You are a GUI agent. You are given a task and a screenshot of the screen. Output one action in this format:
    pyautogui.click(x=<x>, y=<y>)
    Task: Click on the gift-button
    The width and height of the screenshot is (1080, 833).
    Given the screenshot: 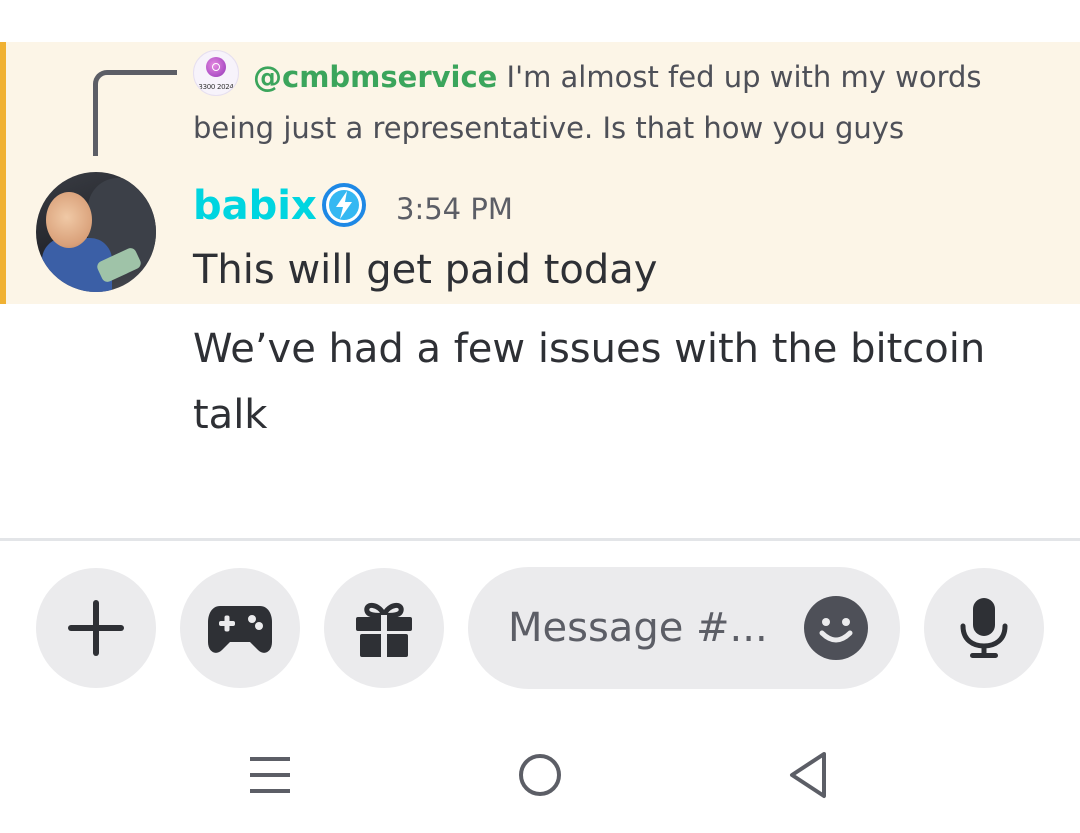 What is the action you would take?
    pyautogui.click(x=384, y=628)
    